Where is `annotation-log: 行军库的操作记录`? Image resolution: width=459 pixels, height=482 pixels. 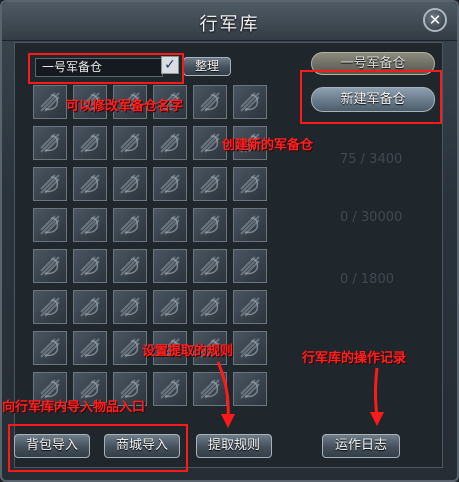
annotation-log: 行军库的操作记录 is located at coordinates (354, 358).